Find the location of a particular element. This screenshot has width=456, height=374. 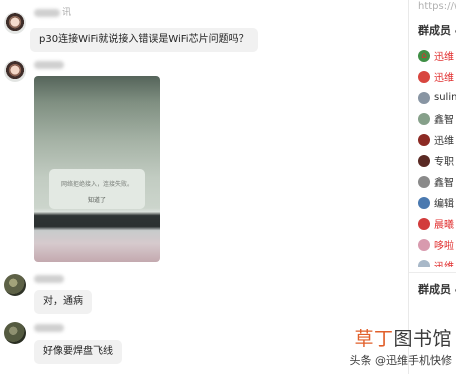

member-name: 哆啦 is located at coordinates (444, 246).